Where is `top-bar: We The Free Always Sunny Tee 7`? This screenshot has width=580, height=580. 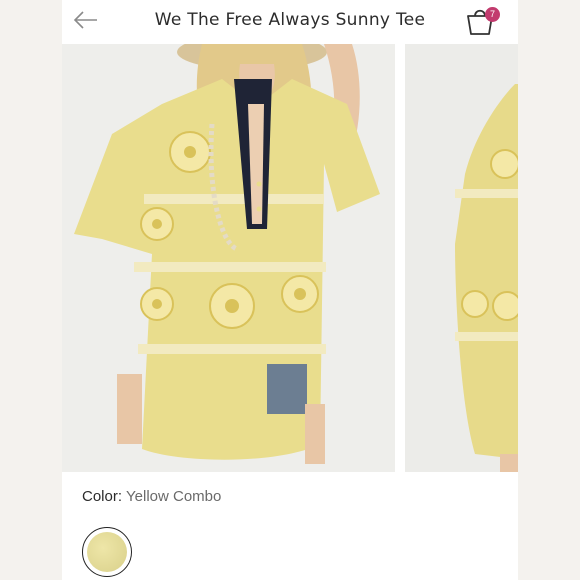
top-bar: We The Free Always Sunny Tee 7 is located at coordinates (290, 22).